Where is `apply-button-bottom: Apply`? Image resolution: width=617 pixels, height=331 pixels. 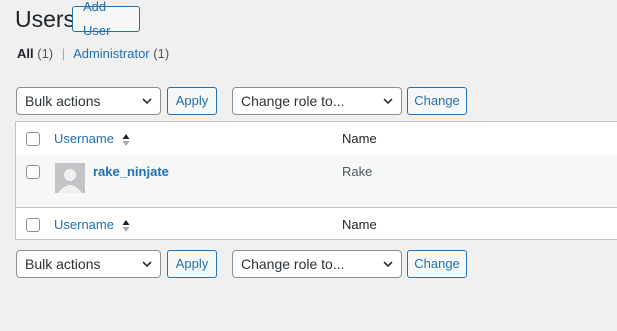 apply-button-bottom: Apply is located at coordinates (192, 264).